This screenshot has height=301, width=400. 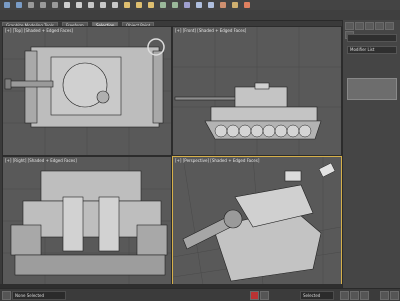 I want to click on curve-editor-icon, so click(x=199, y=5).